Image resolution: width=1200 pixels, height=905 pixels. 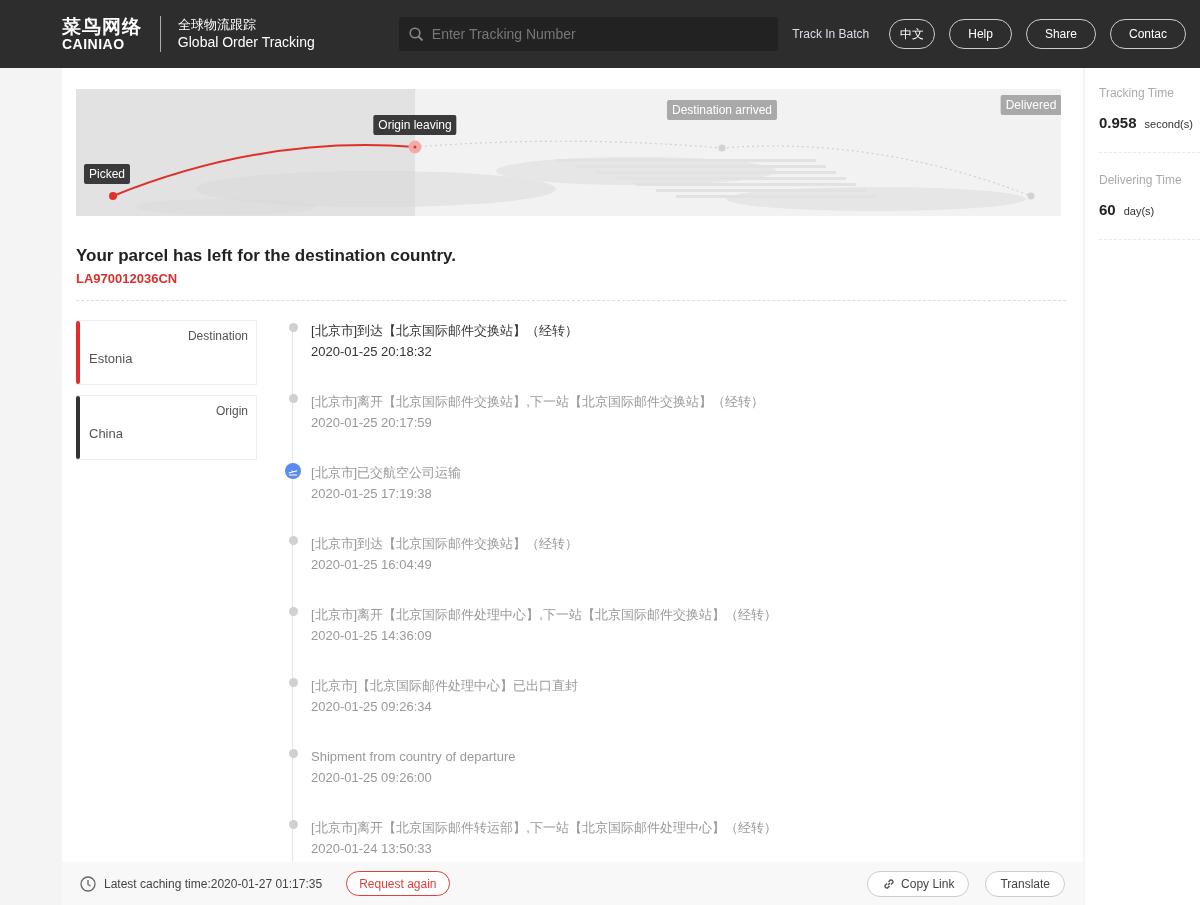 What do you see at coordinates (213, 883) in the screenshot?
I see `caching-time-text: Latest caching time:2020-01-27 01:17:35` at bounding box center [213, 883].